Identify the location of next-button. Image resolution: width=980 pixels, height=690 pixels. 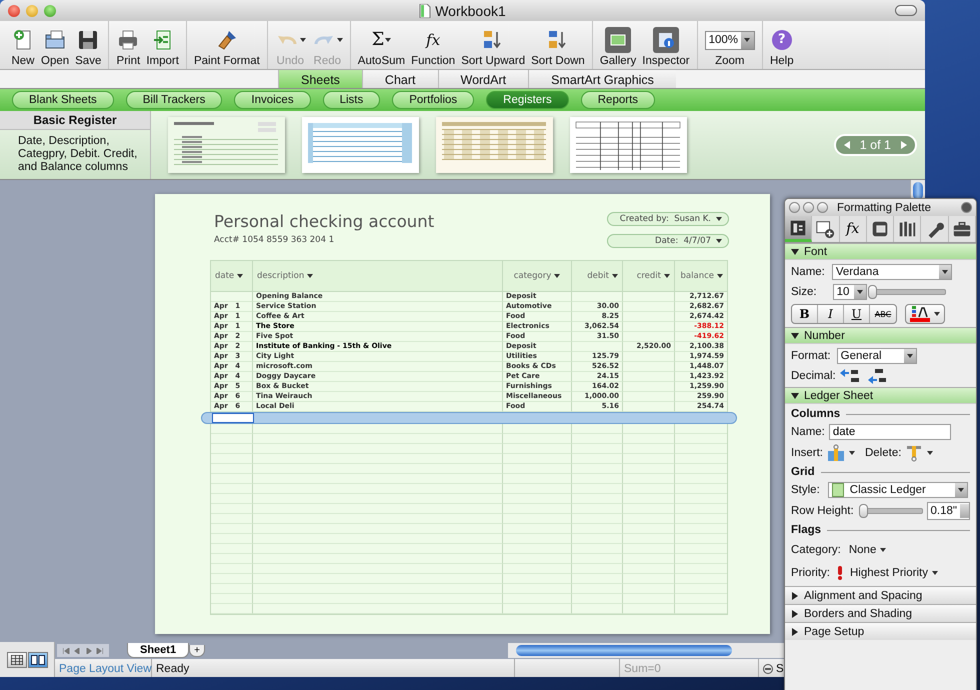
(904, 145).